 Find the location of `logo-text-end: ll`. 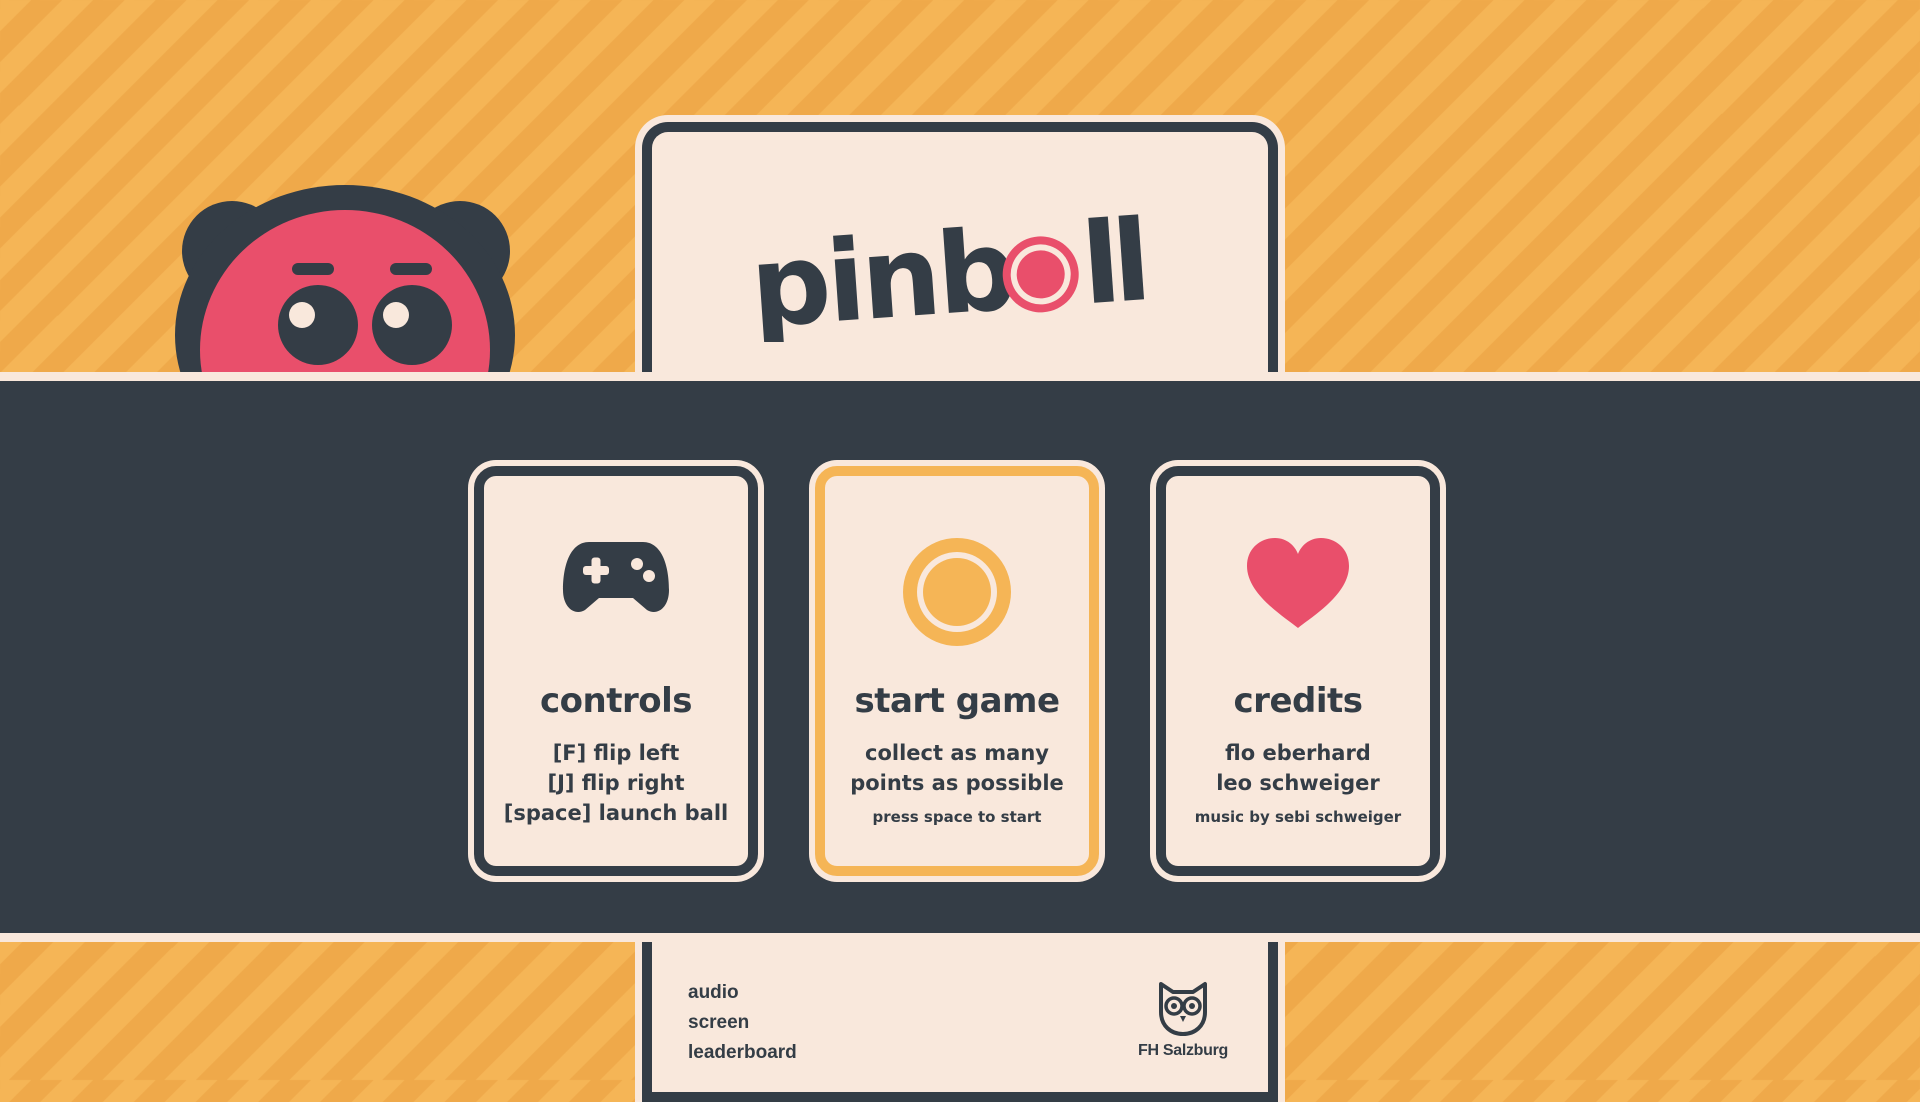

logo-text-end: ll is located at coordinates (1113, 263).